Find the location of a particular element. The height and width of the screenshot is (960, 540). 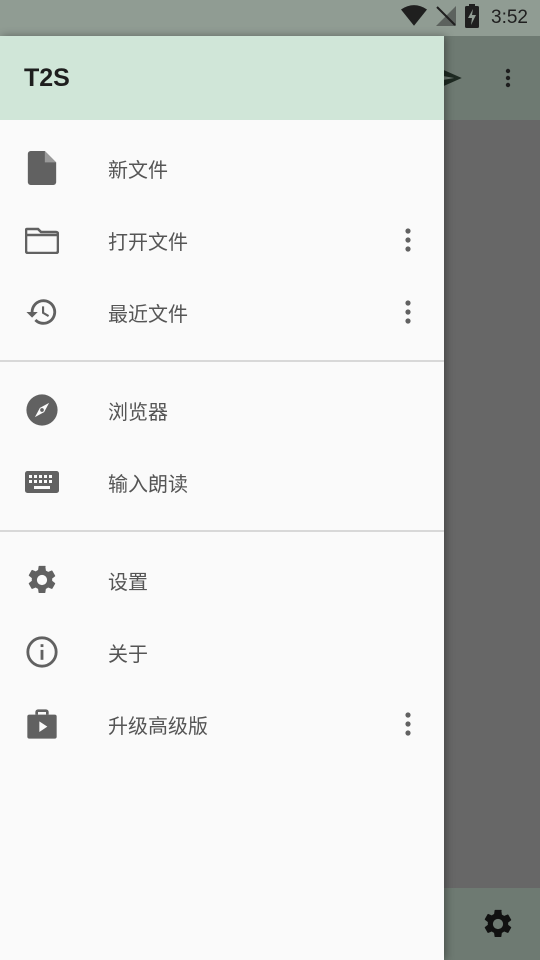

menu-item-label: 升级高级版 is located at coordinates (158, 725).